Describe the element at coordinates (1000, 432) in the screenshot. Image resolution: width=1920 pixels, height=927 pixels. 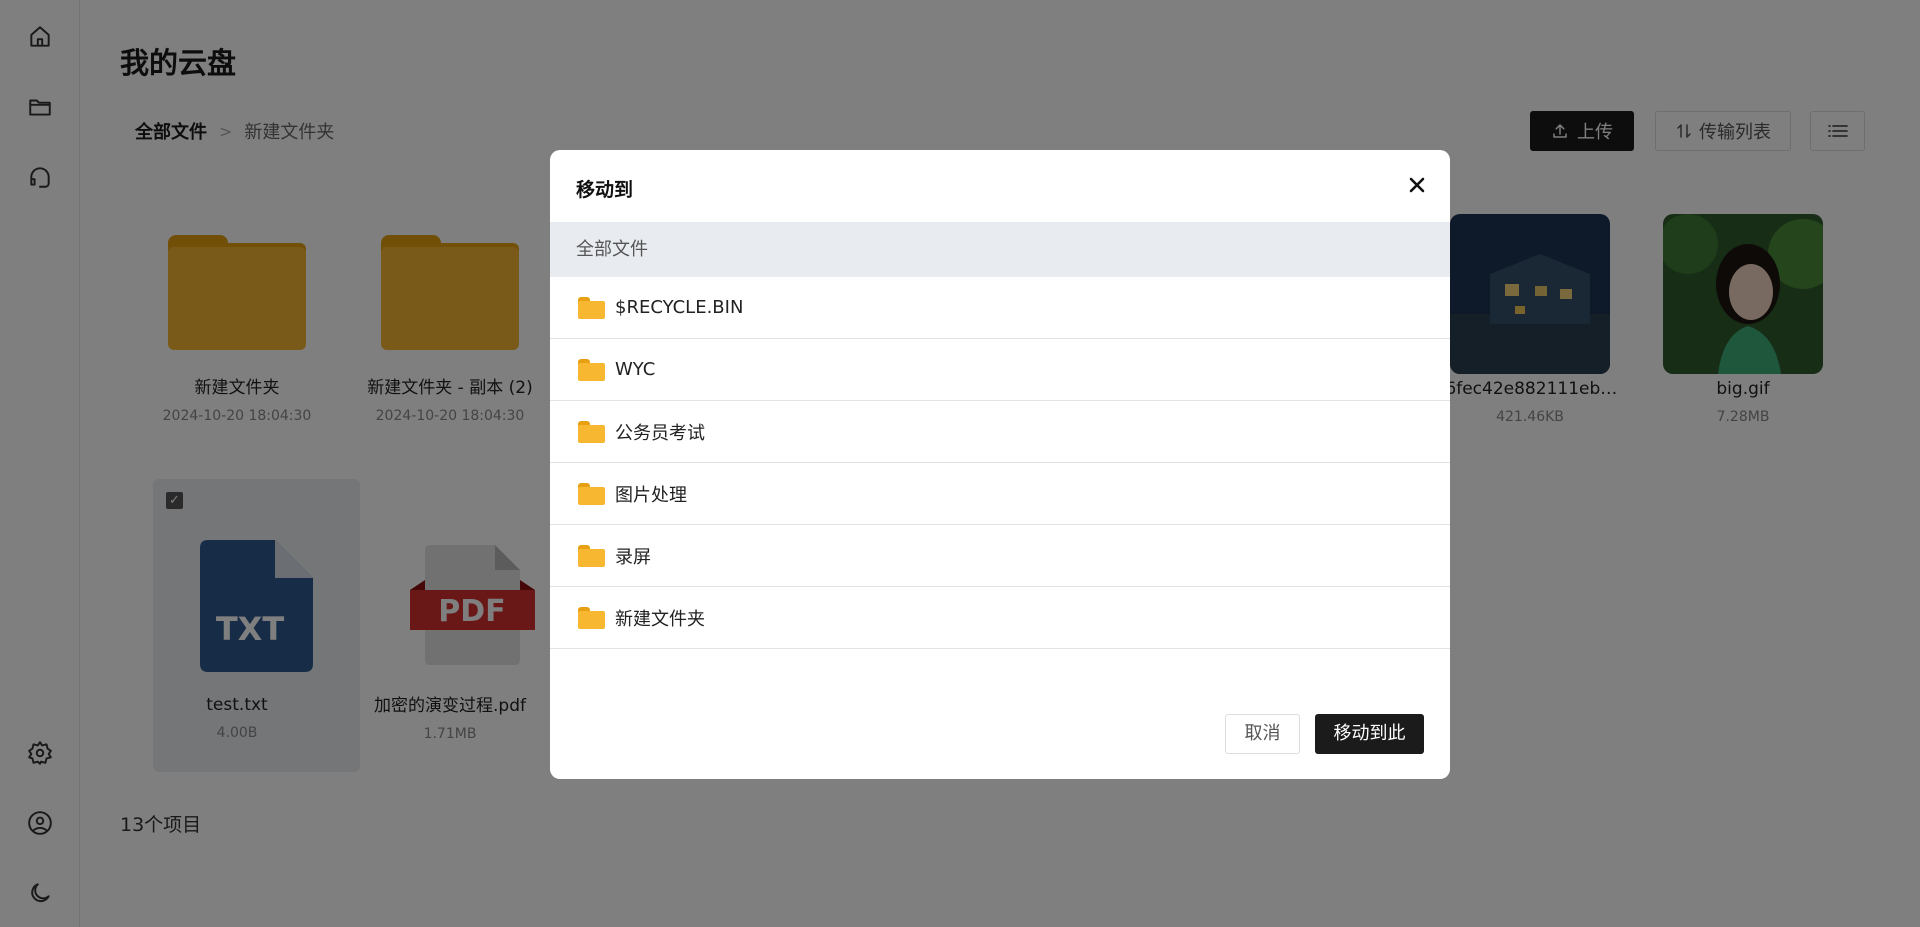
I see `folder-row: 公务员考试` at that location.